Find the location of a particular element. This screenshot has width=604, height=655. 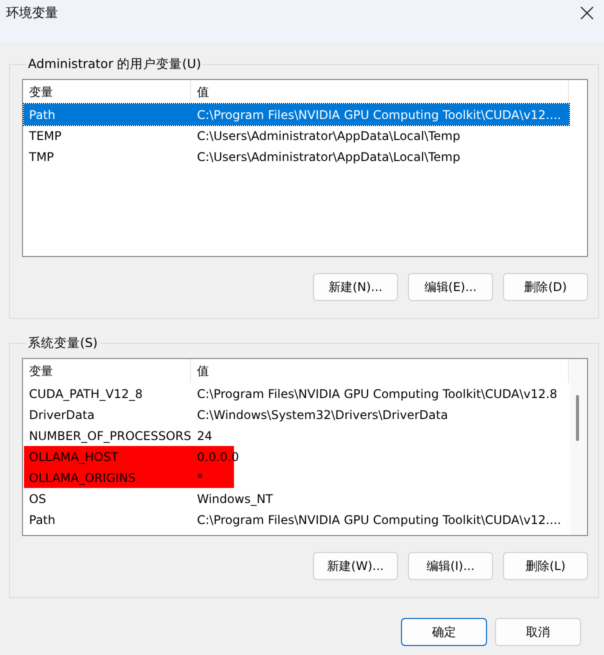

variable-value: C:\Program Files\NVIDIA GPU Computing Toolkit\CUDA\v12.8 is located at coordinates (377, 393).